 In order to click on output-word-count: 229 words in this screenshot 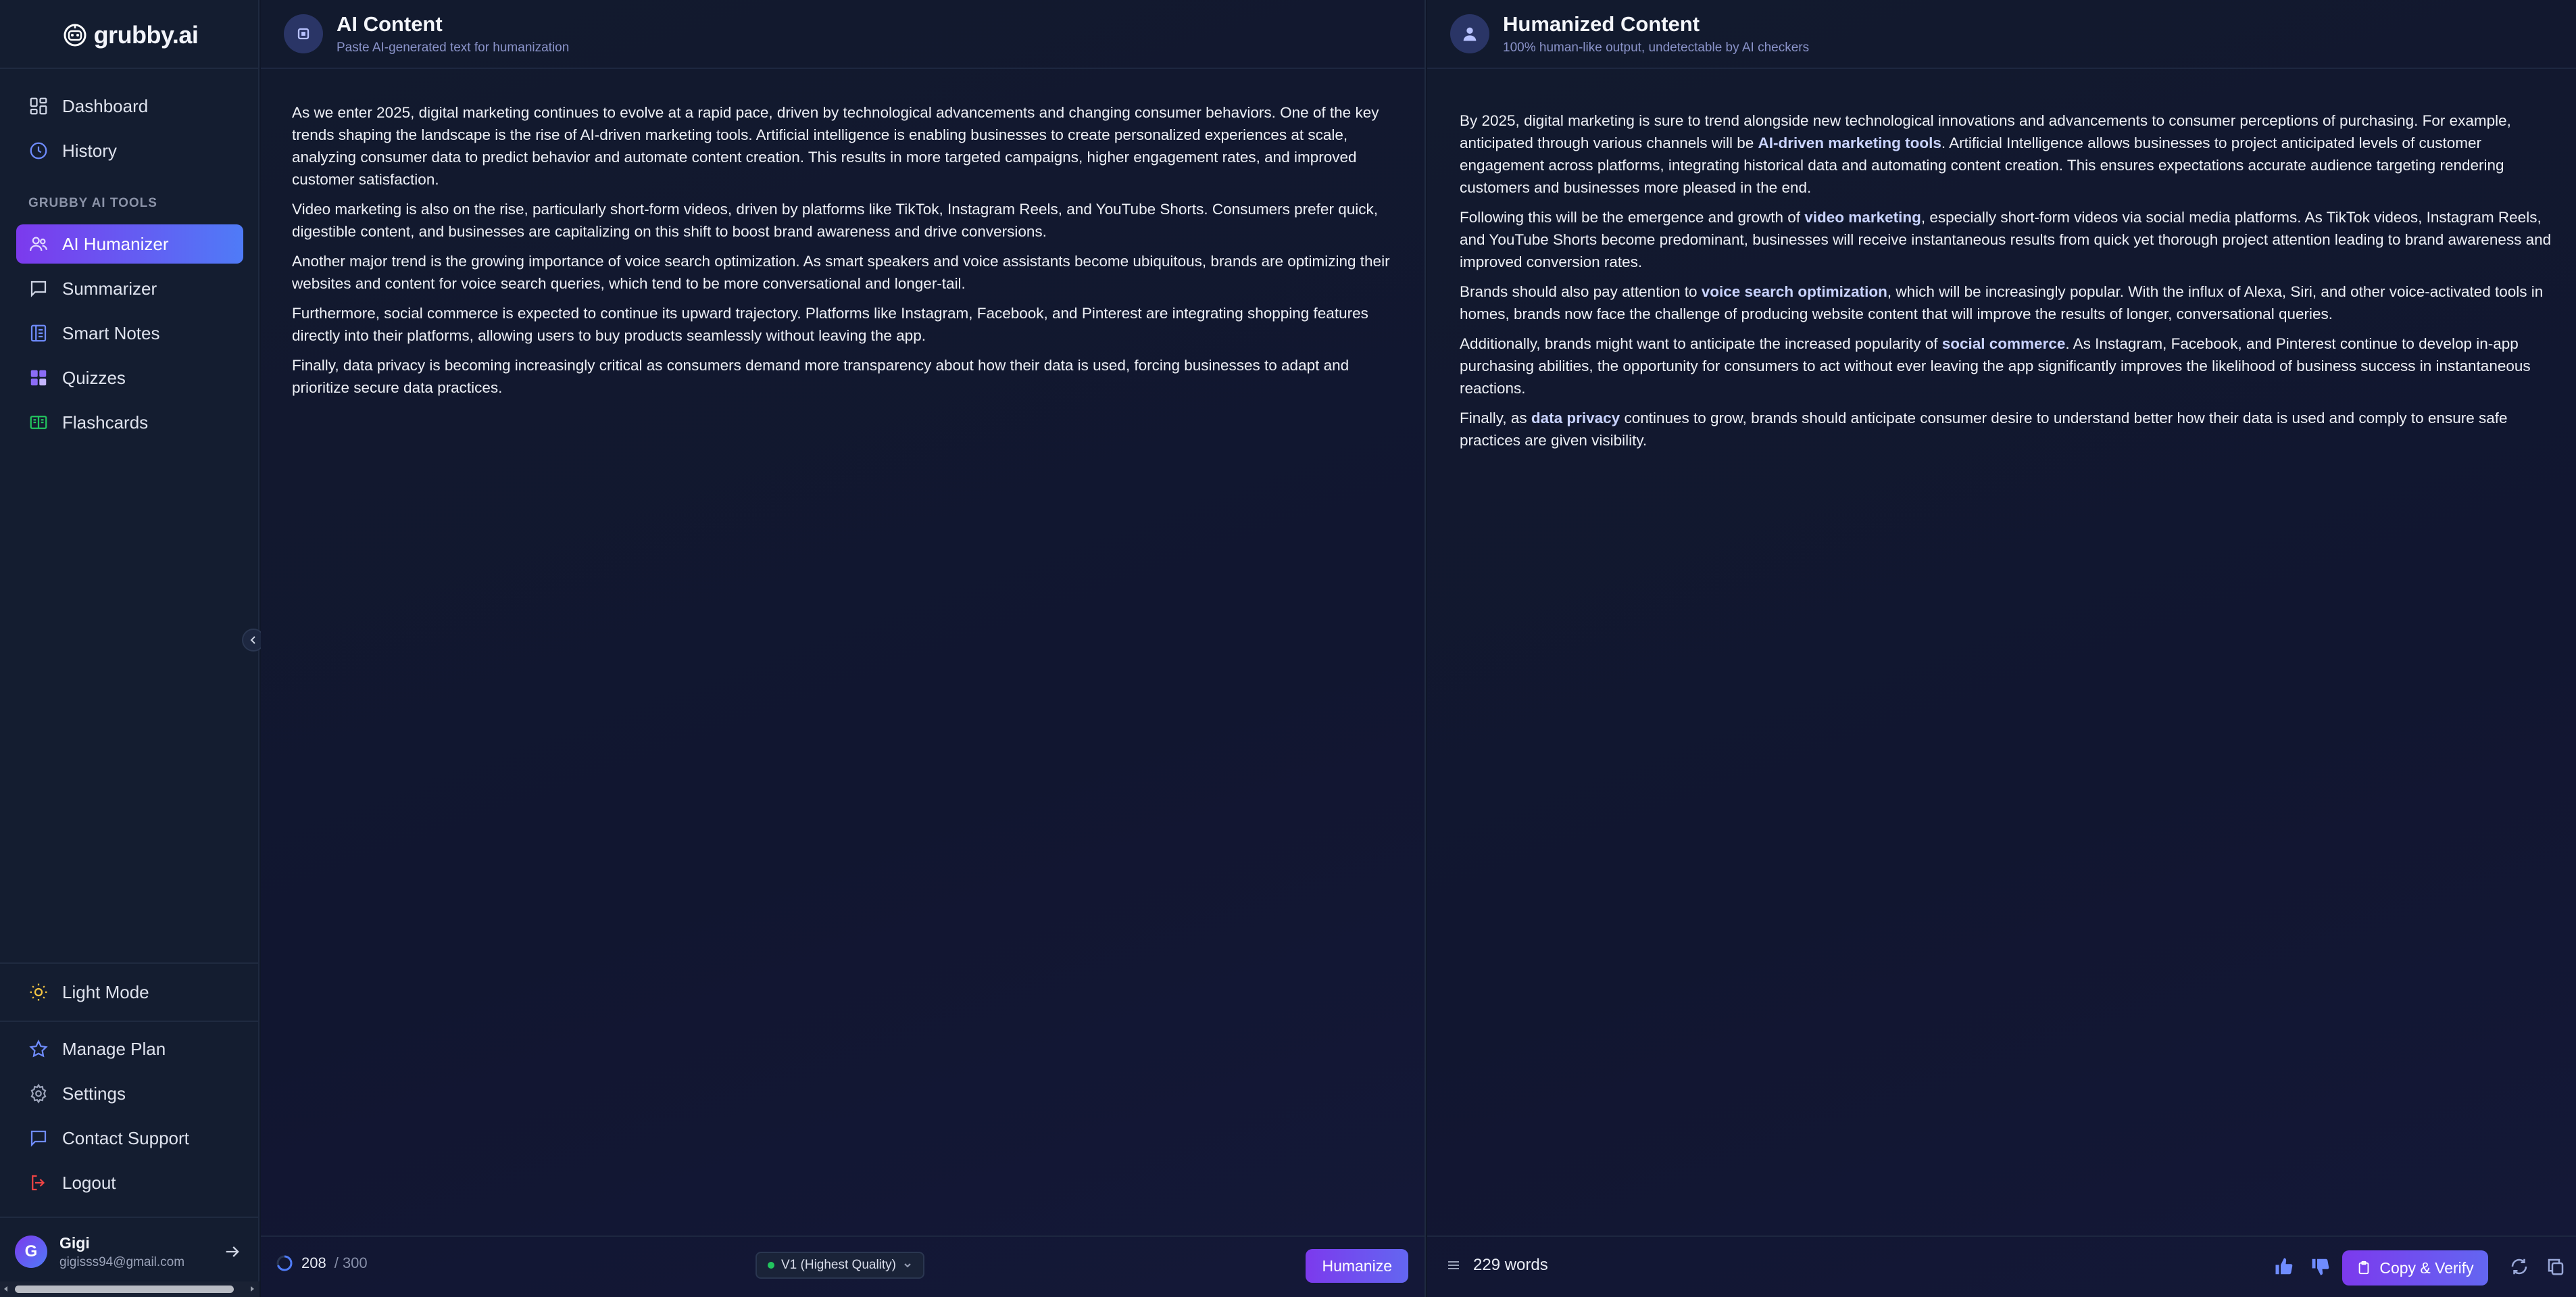, I will do `click(1497, 1265)`.